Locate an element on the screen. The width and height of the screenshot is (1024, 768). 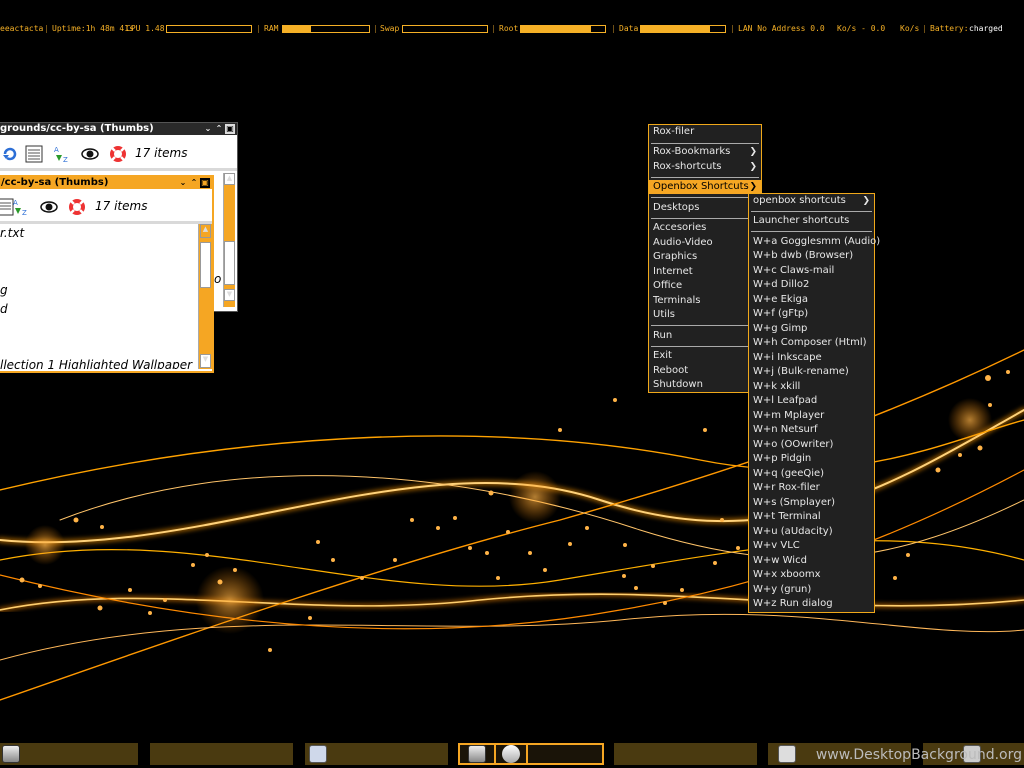
shortcut-item: W+y (grun) is located at coordinates (811, 590).